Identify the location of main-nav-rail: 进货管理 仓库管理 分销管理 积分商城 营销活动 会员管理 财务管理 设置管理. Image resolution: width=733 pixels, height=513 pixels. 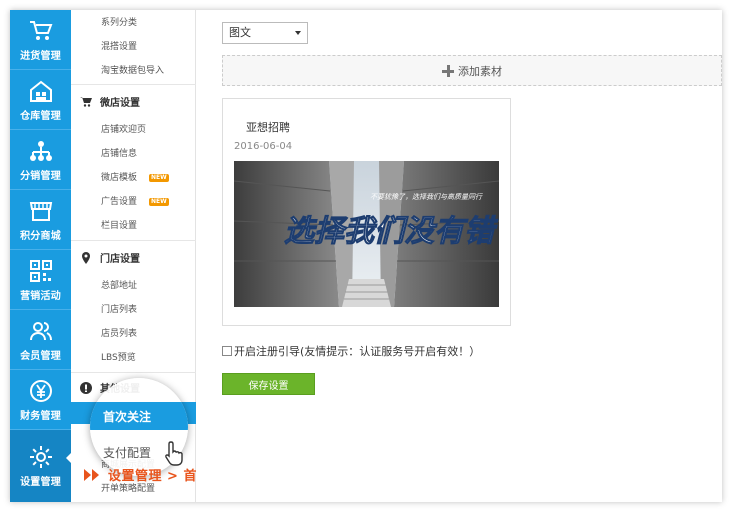
(41, 256).